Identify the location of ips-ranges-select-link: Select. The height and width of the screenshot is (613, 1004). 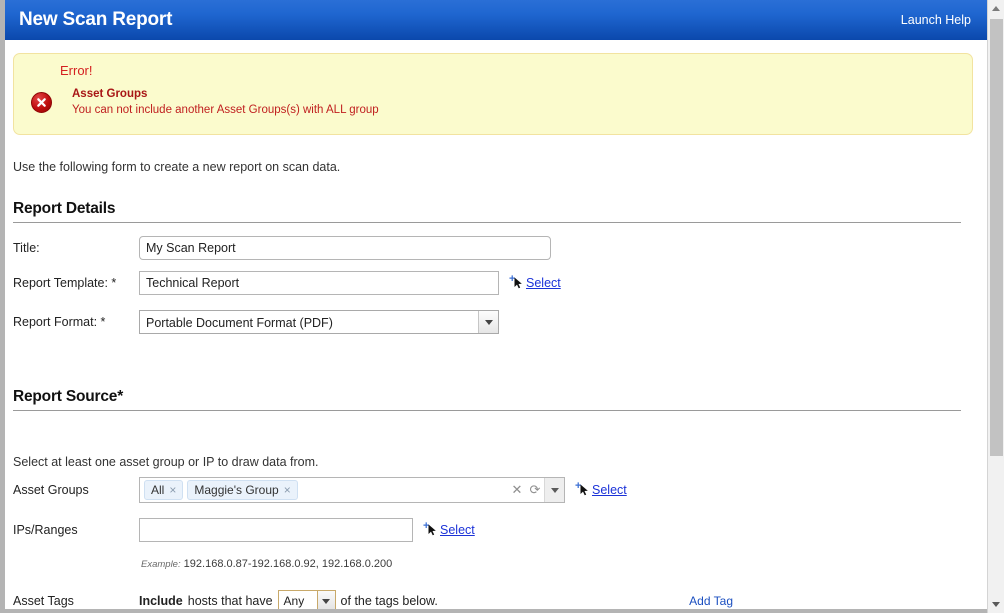
(457, 530).